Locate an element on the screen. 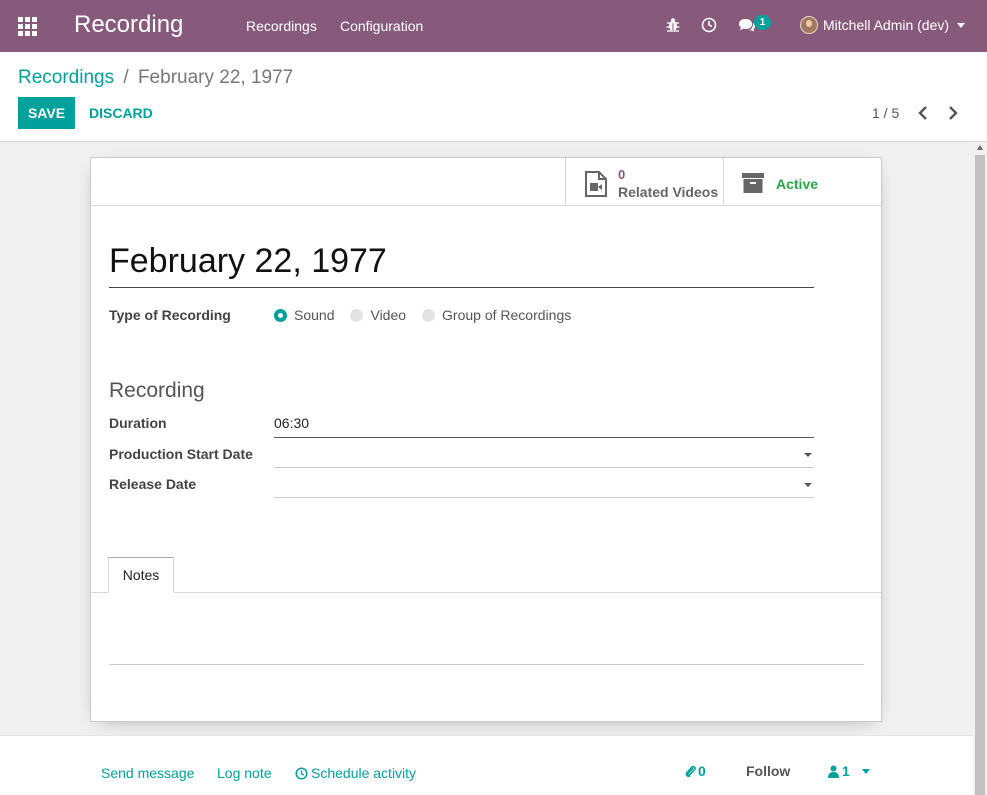  breadcrumb: Recordings / February 22, 1977 is located at coordinates (155, 78).